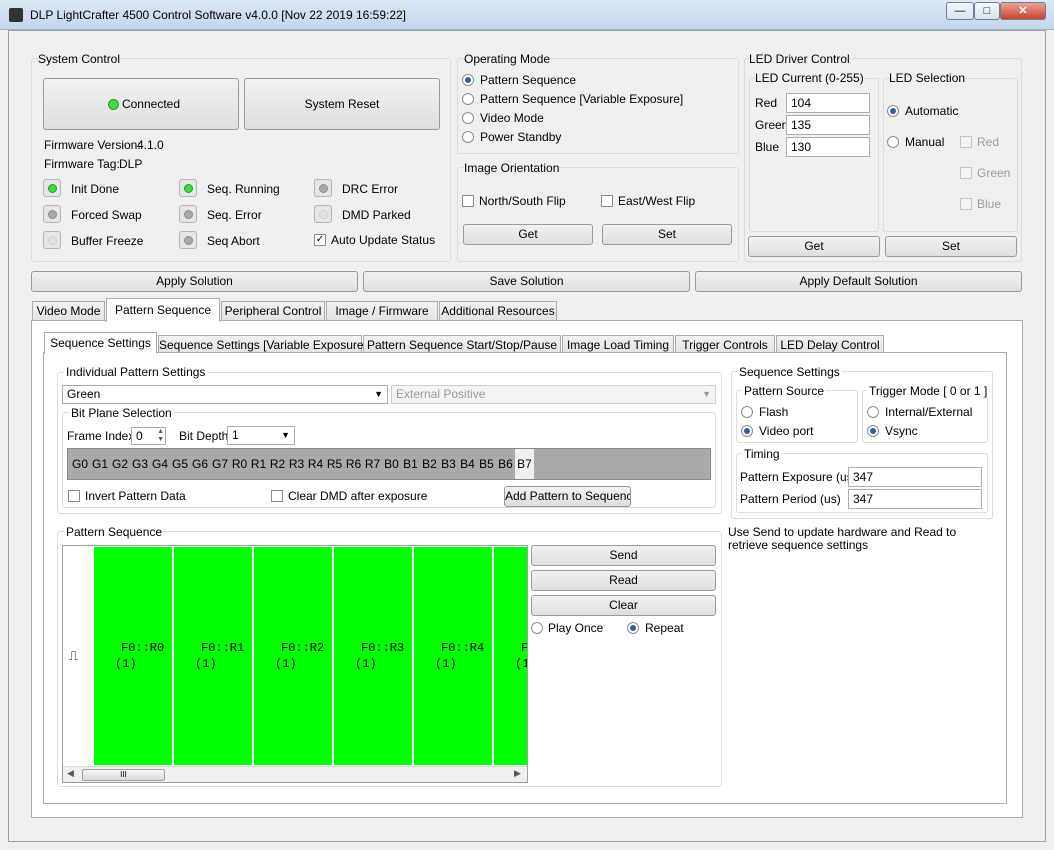  Describe the element at coordinates (143, 648) in the screenshot. I see `pattern-cell-name: F0::R0` at that location.